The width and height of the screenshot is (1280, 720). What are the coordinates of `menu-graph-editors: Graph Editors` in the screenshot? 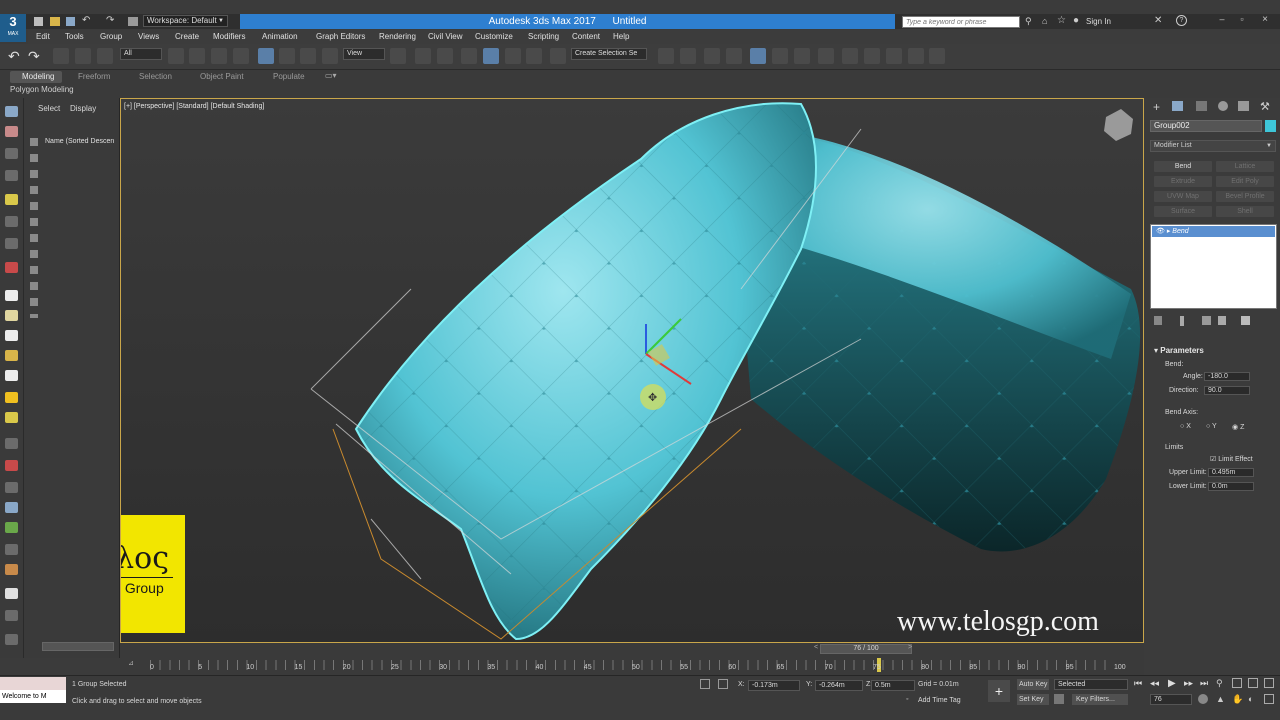 It's located at (340, 37).